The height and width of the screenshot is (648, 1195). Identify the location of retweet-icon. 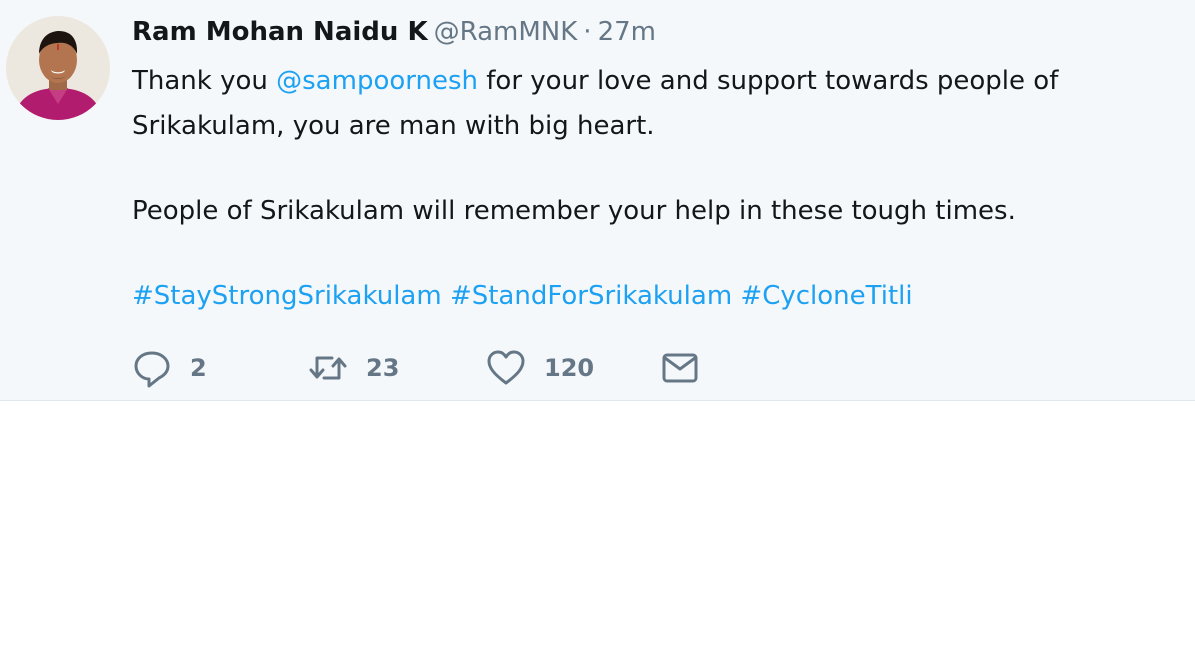
(328, 368).